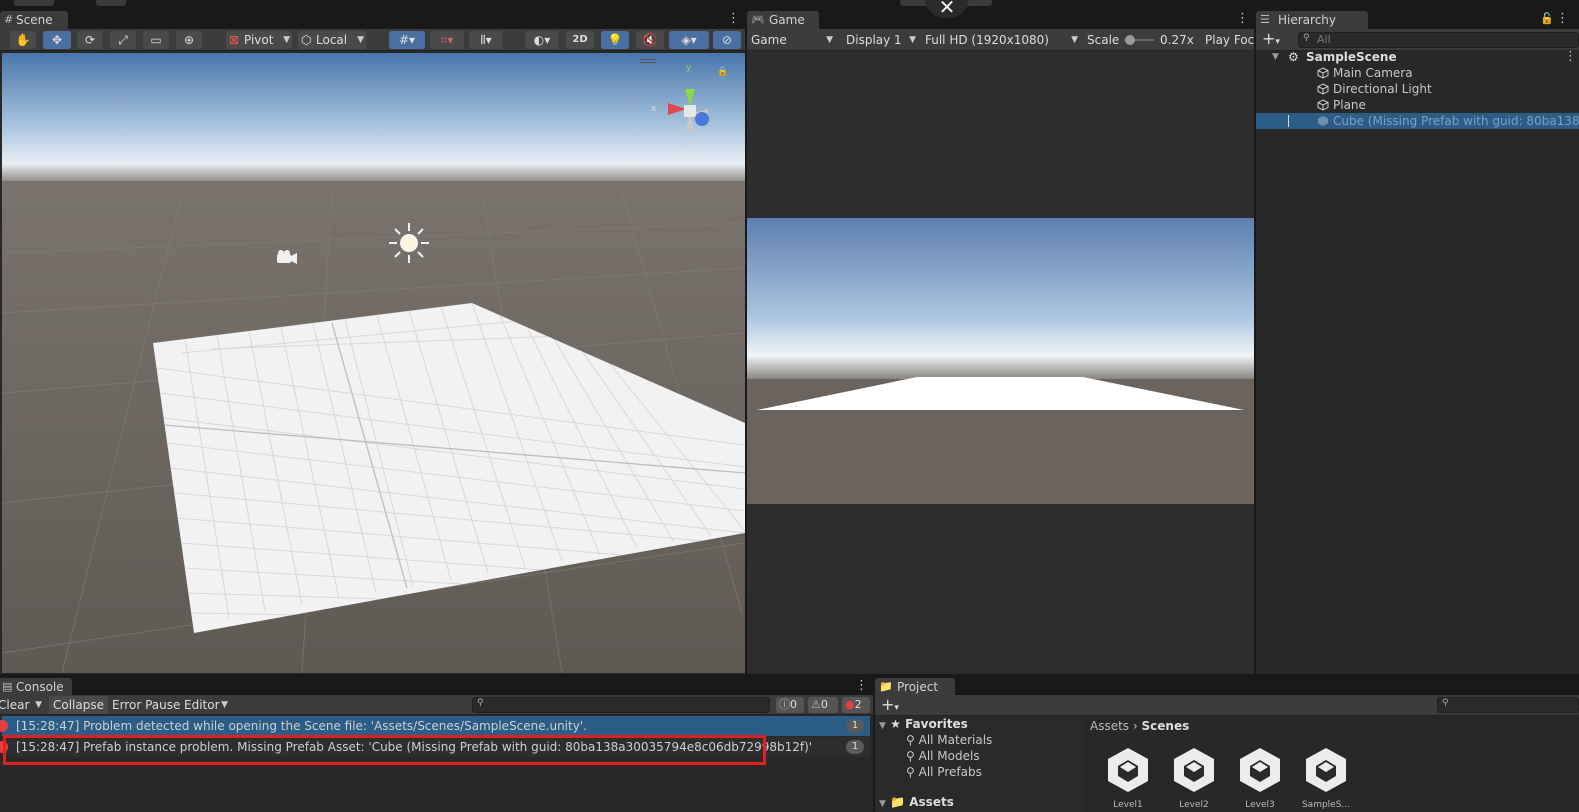 The image size is (1579, 812). What do you see at coordinates (1242, 19) in the screenshot?
I see `game-menu-kebab-icon: ⋮` at bounding box center [1242, 19].